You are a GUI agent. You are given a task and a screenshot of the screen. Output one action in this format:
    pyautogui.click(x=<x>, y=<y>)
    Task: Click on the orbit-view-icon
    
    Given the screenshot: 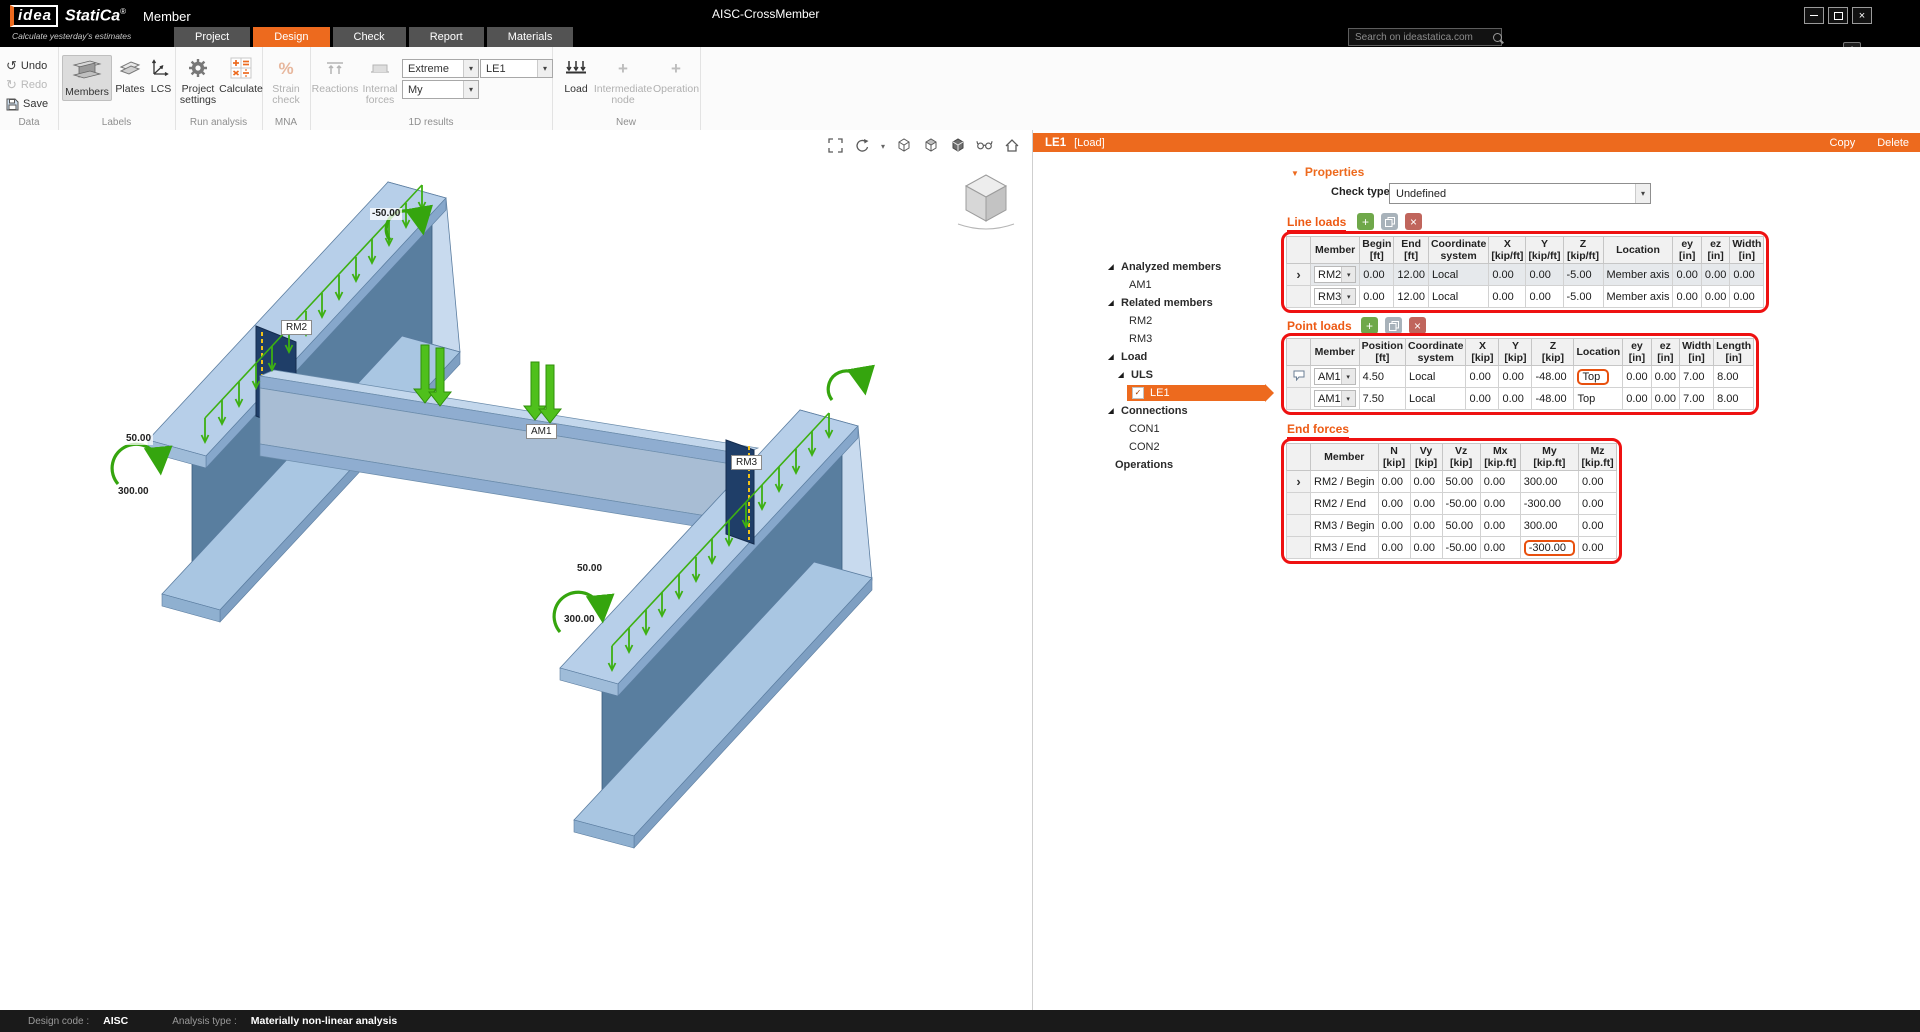 What is the action you would take?
    pyautogui.click(x=862, y=145)
    